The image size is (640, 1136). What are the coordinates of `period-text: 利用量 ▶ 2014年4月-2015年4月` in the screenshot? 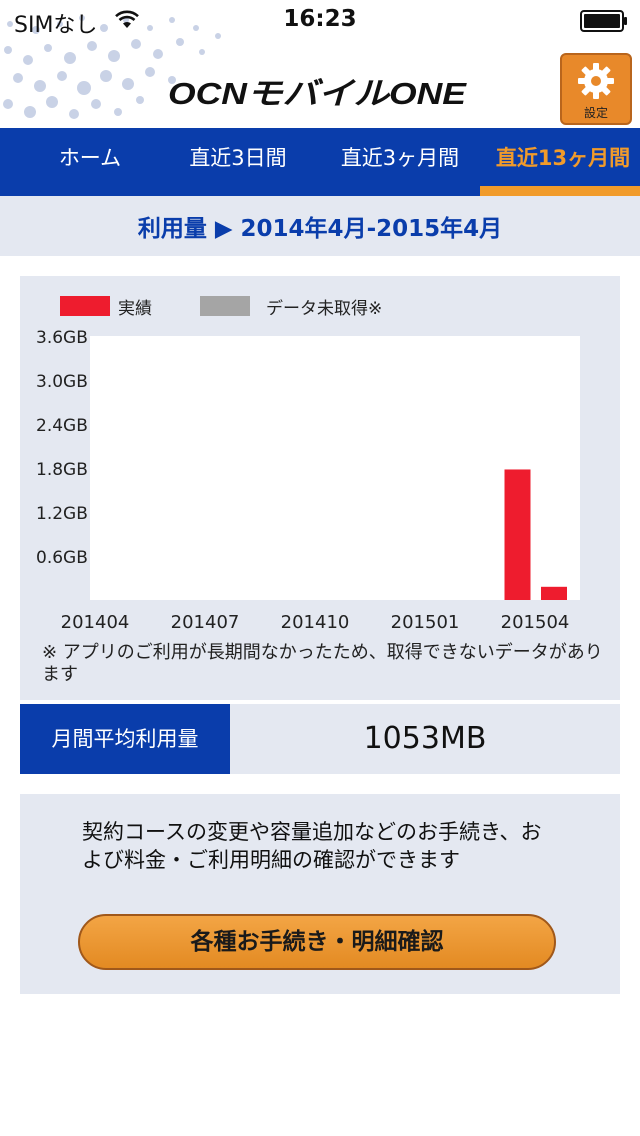 It's located at (320, 229).